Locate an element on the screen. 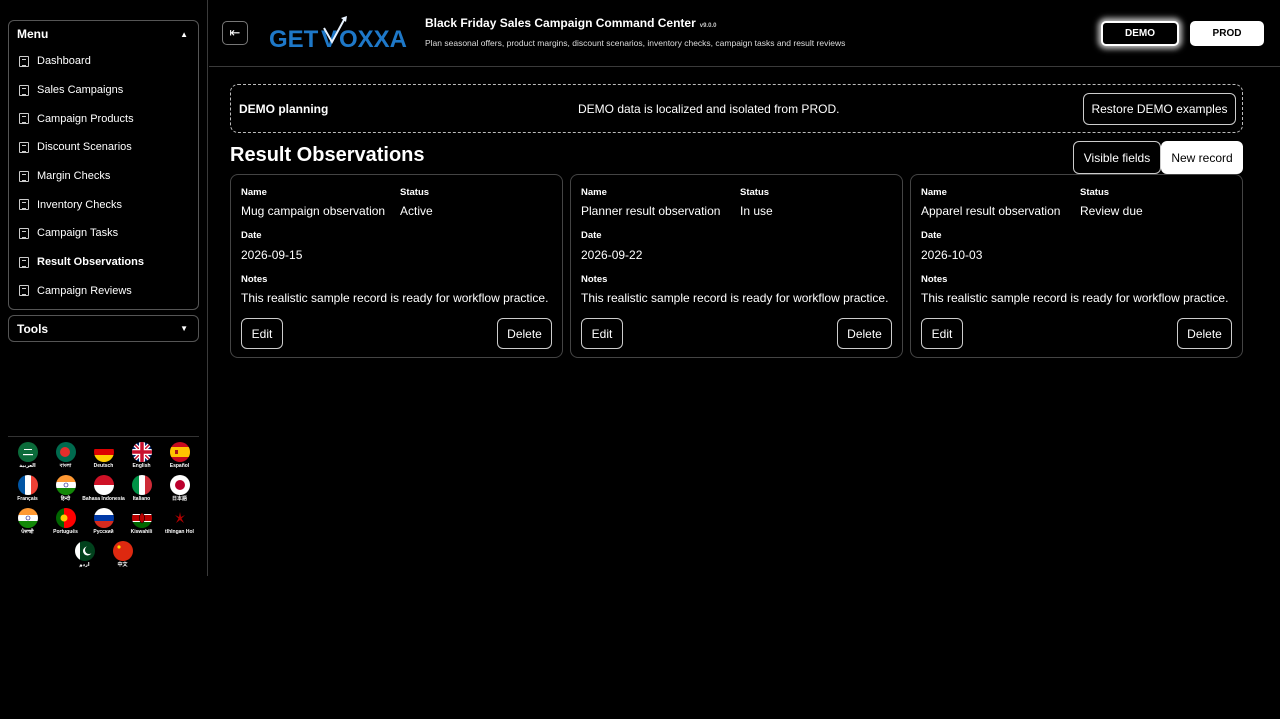 This screenshot has height=719, width=1280. japan-flag-icon is located at coordinates (179, 485).